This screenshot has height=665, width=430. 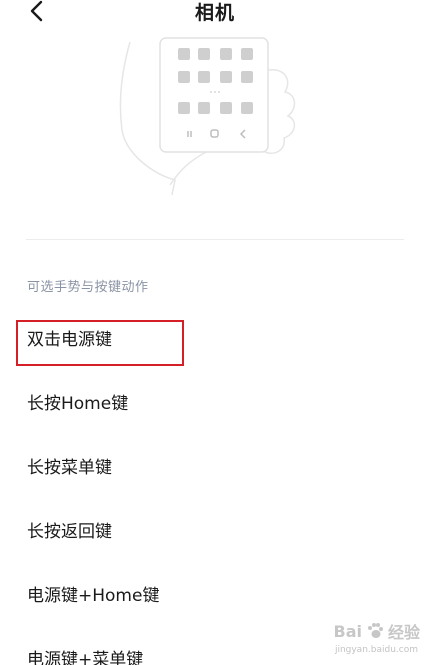 What do you see at coordinates (375, 630) in the screenshot?
I see `paw-icon` at bounding box center [375, 630].